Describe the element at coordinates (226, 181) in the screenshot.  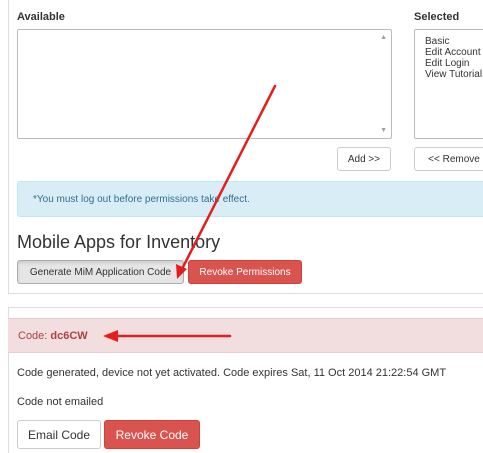
I see `arrow-to-generate-button` at that location.